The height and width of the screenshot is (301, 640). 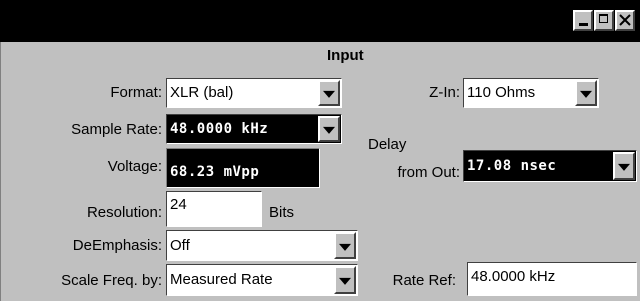 I want to click on scale-freq-dropdown: Measured Rate, so click(x=262, y=280).